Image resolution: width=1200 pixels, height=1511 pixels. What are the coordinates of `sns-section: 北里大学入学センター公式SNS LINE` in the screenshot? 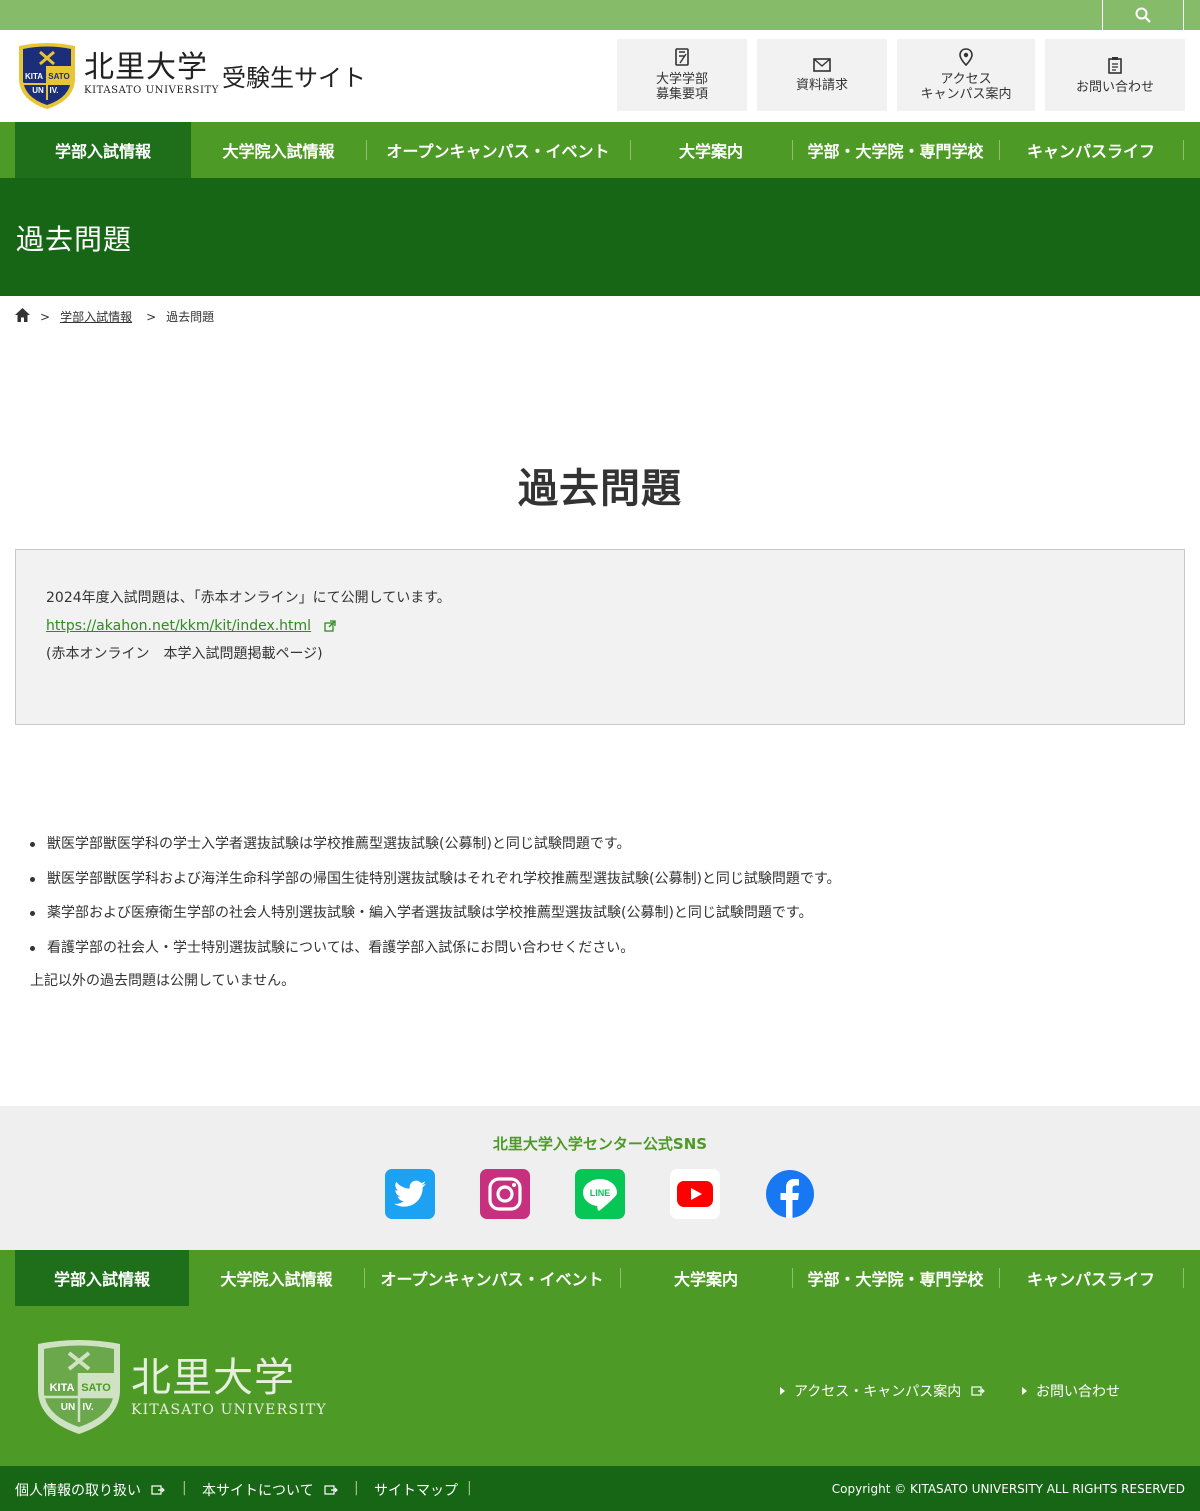 It's located at (600, 1178).